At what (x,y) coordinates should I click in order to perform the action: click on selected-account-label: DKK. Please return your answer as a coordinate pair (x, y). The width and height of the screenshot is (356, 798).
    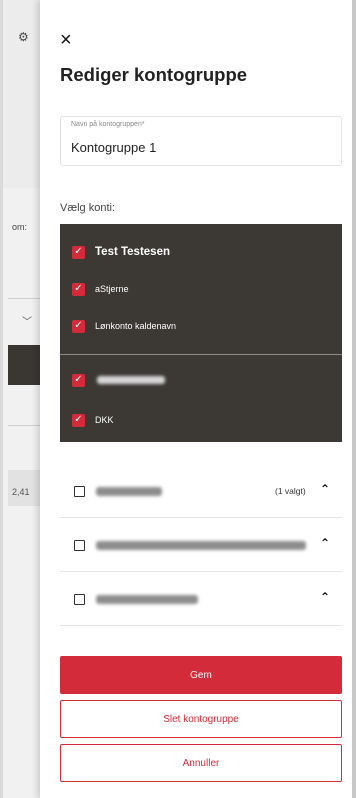
    Looking at the image, I should click on (104, 420).